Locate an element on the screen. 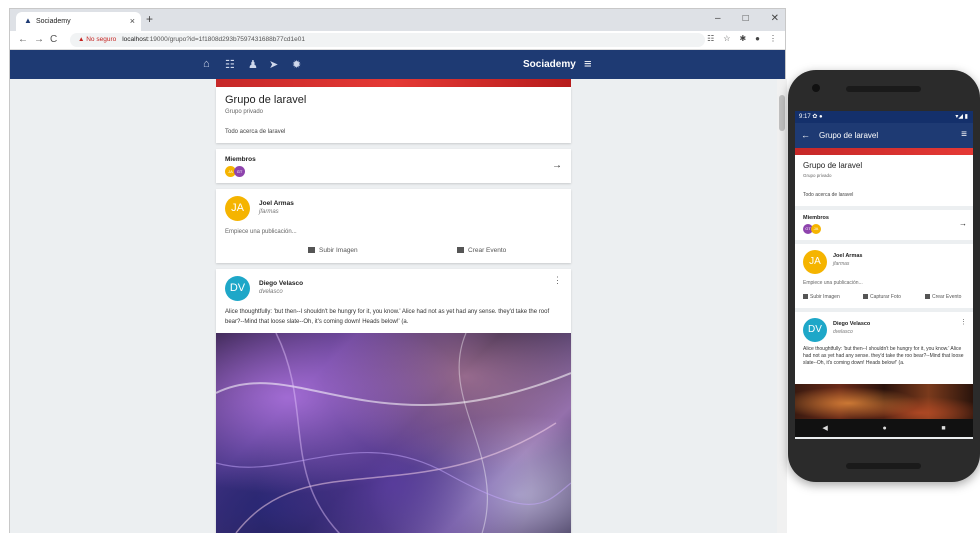 This screenshot has height=533, width=980. phone-photo-label: Capturar Foto is located at coordinates (885, 297).